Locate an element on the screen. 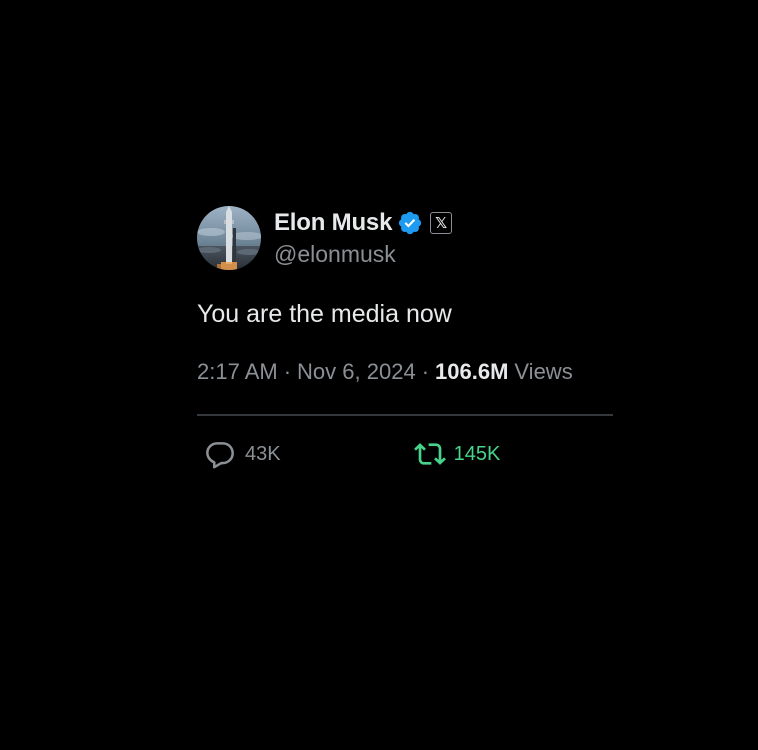 The height and width of the screenshot is (750, 758). views-label: Views is located at coordinates (543, 371).